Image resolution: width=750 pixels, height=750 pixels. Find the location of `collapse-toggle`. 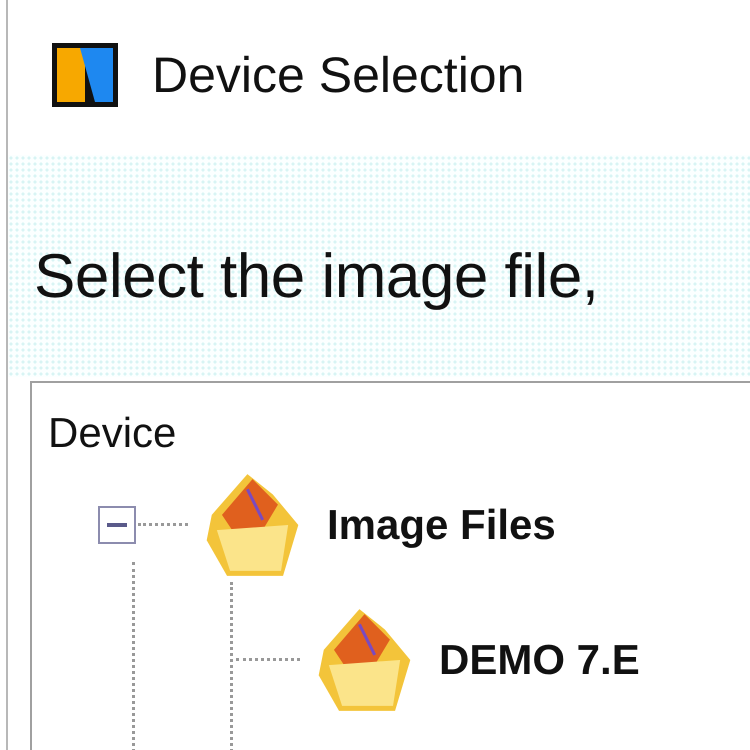

collapse-toggle is located at coordinates (117, 525).